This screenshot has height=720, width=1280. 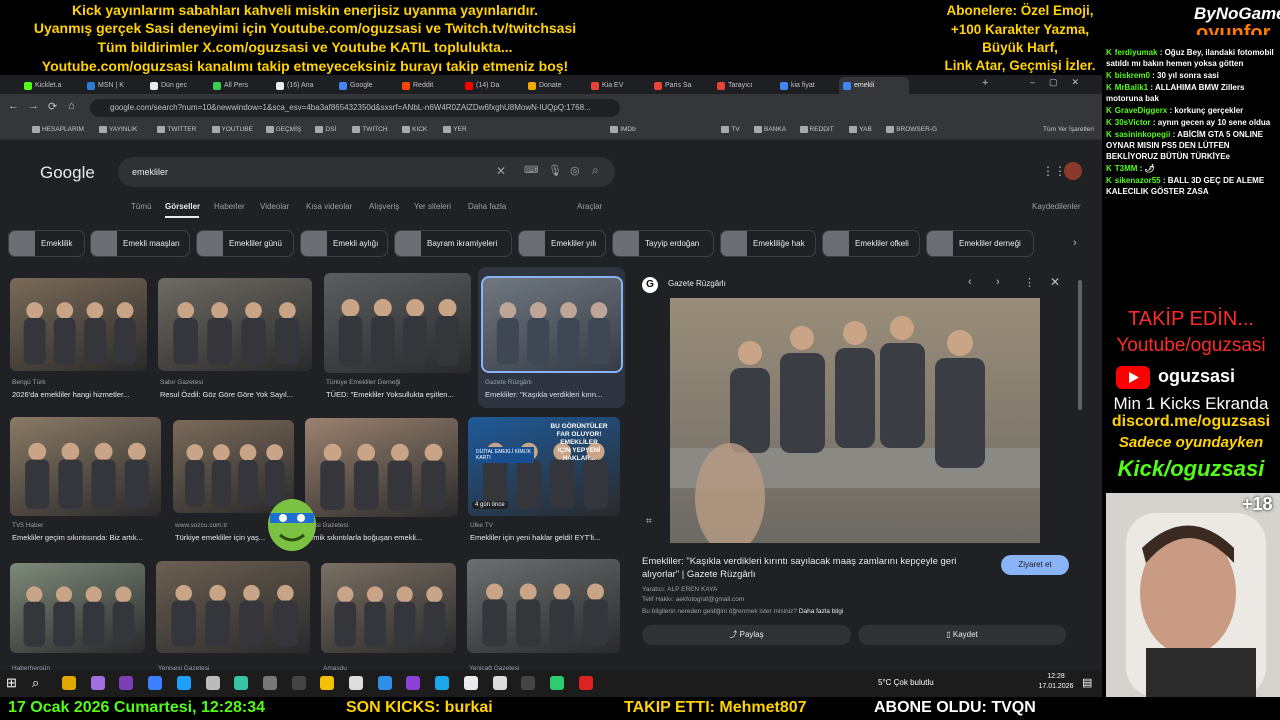 What do you see at coordinates (13, 106) in the screenshot?
I see `back-icon: ←` at bounding box center [13, 106].